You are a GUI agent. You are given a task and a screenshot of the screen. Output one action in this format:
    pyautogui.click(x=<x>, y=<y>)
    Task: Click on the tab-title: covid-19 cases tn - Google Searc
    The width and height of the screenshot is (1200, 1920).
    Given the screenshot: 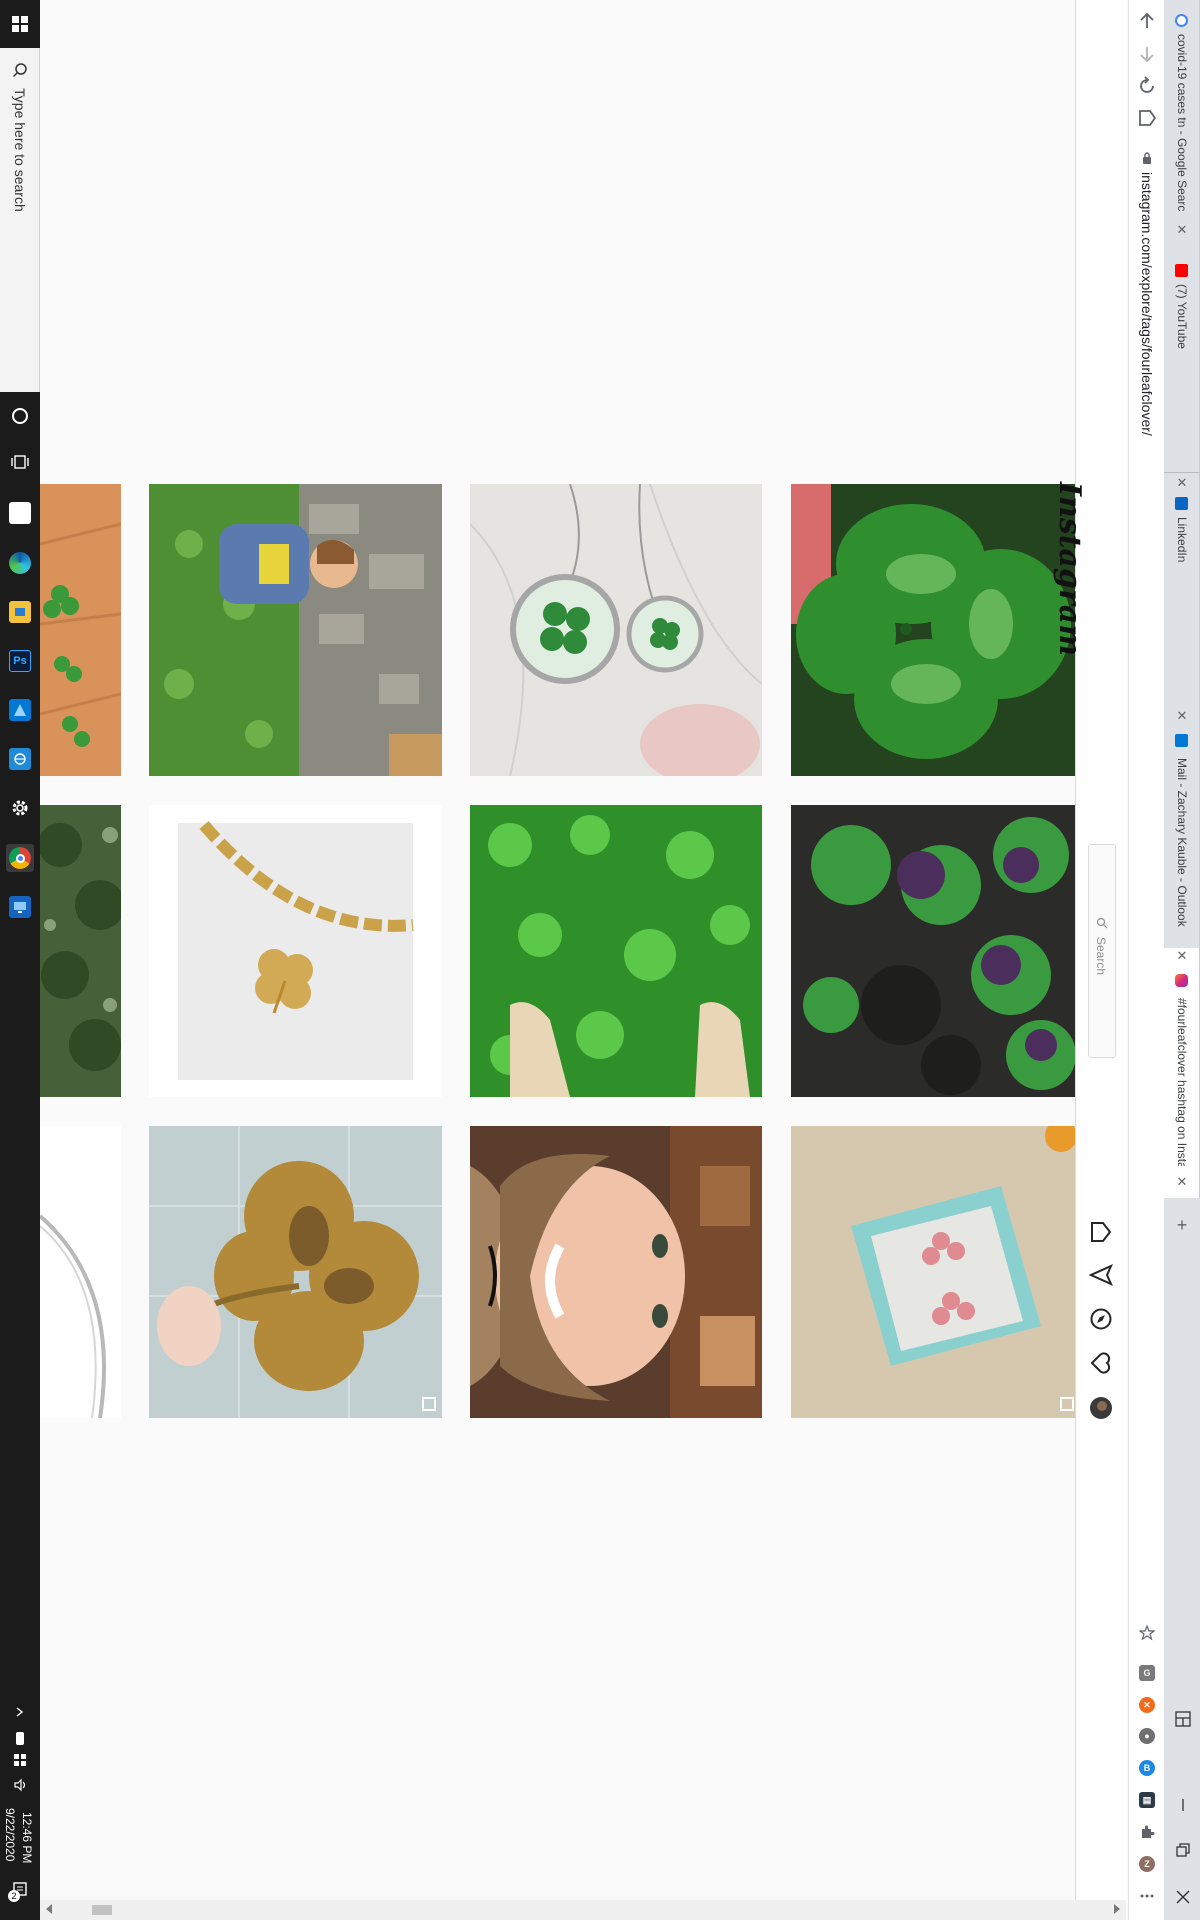 What is the action you would take?
    pyautogui.click(x=1182, y=123)
    